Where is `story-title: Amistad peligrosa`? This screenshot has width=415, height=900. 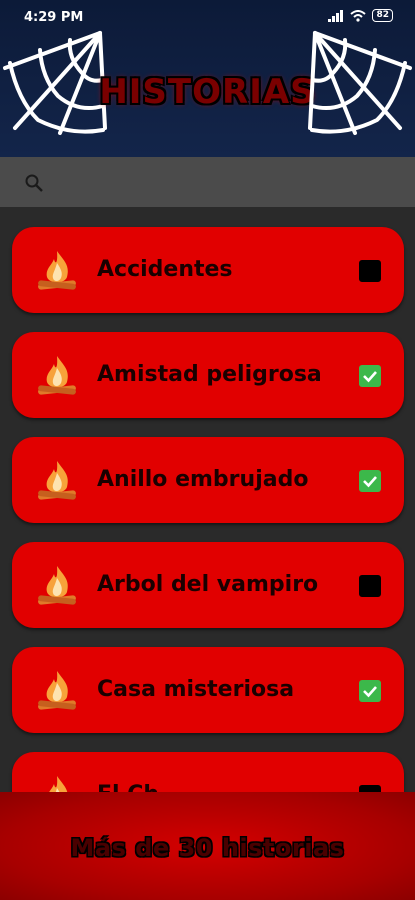
story-title: Amistad peligrosa is located at coordinates (209, 374).